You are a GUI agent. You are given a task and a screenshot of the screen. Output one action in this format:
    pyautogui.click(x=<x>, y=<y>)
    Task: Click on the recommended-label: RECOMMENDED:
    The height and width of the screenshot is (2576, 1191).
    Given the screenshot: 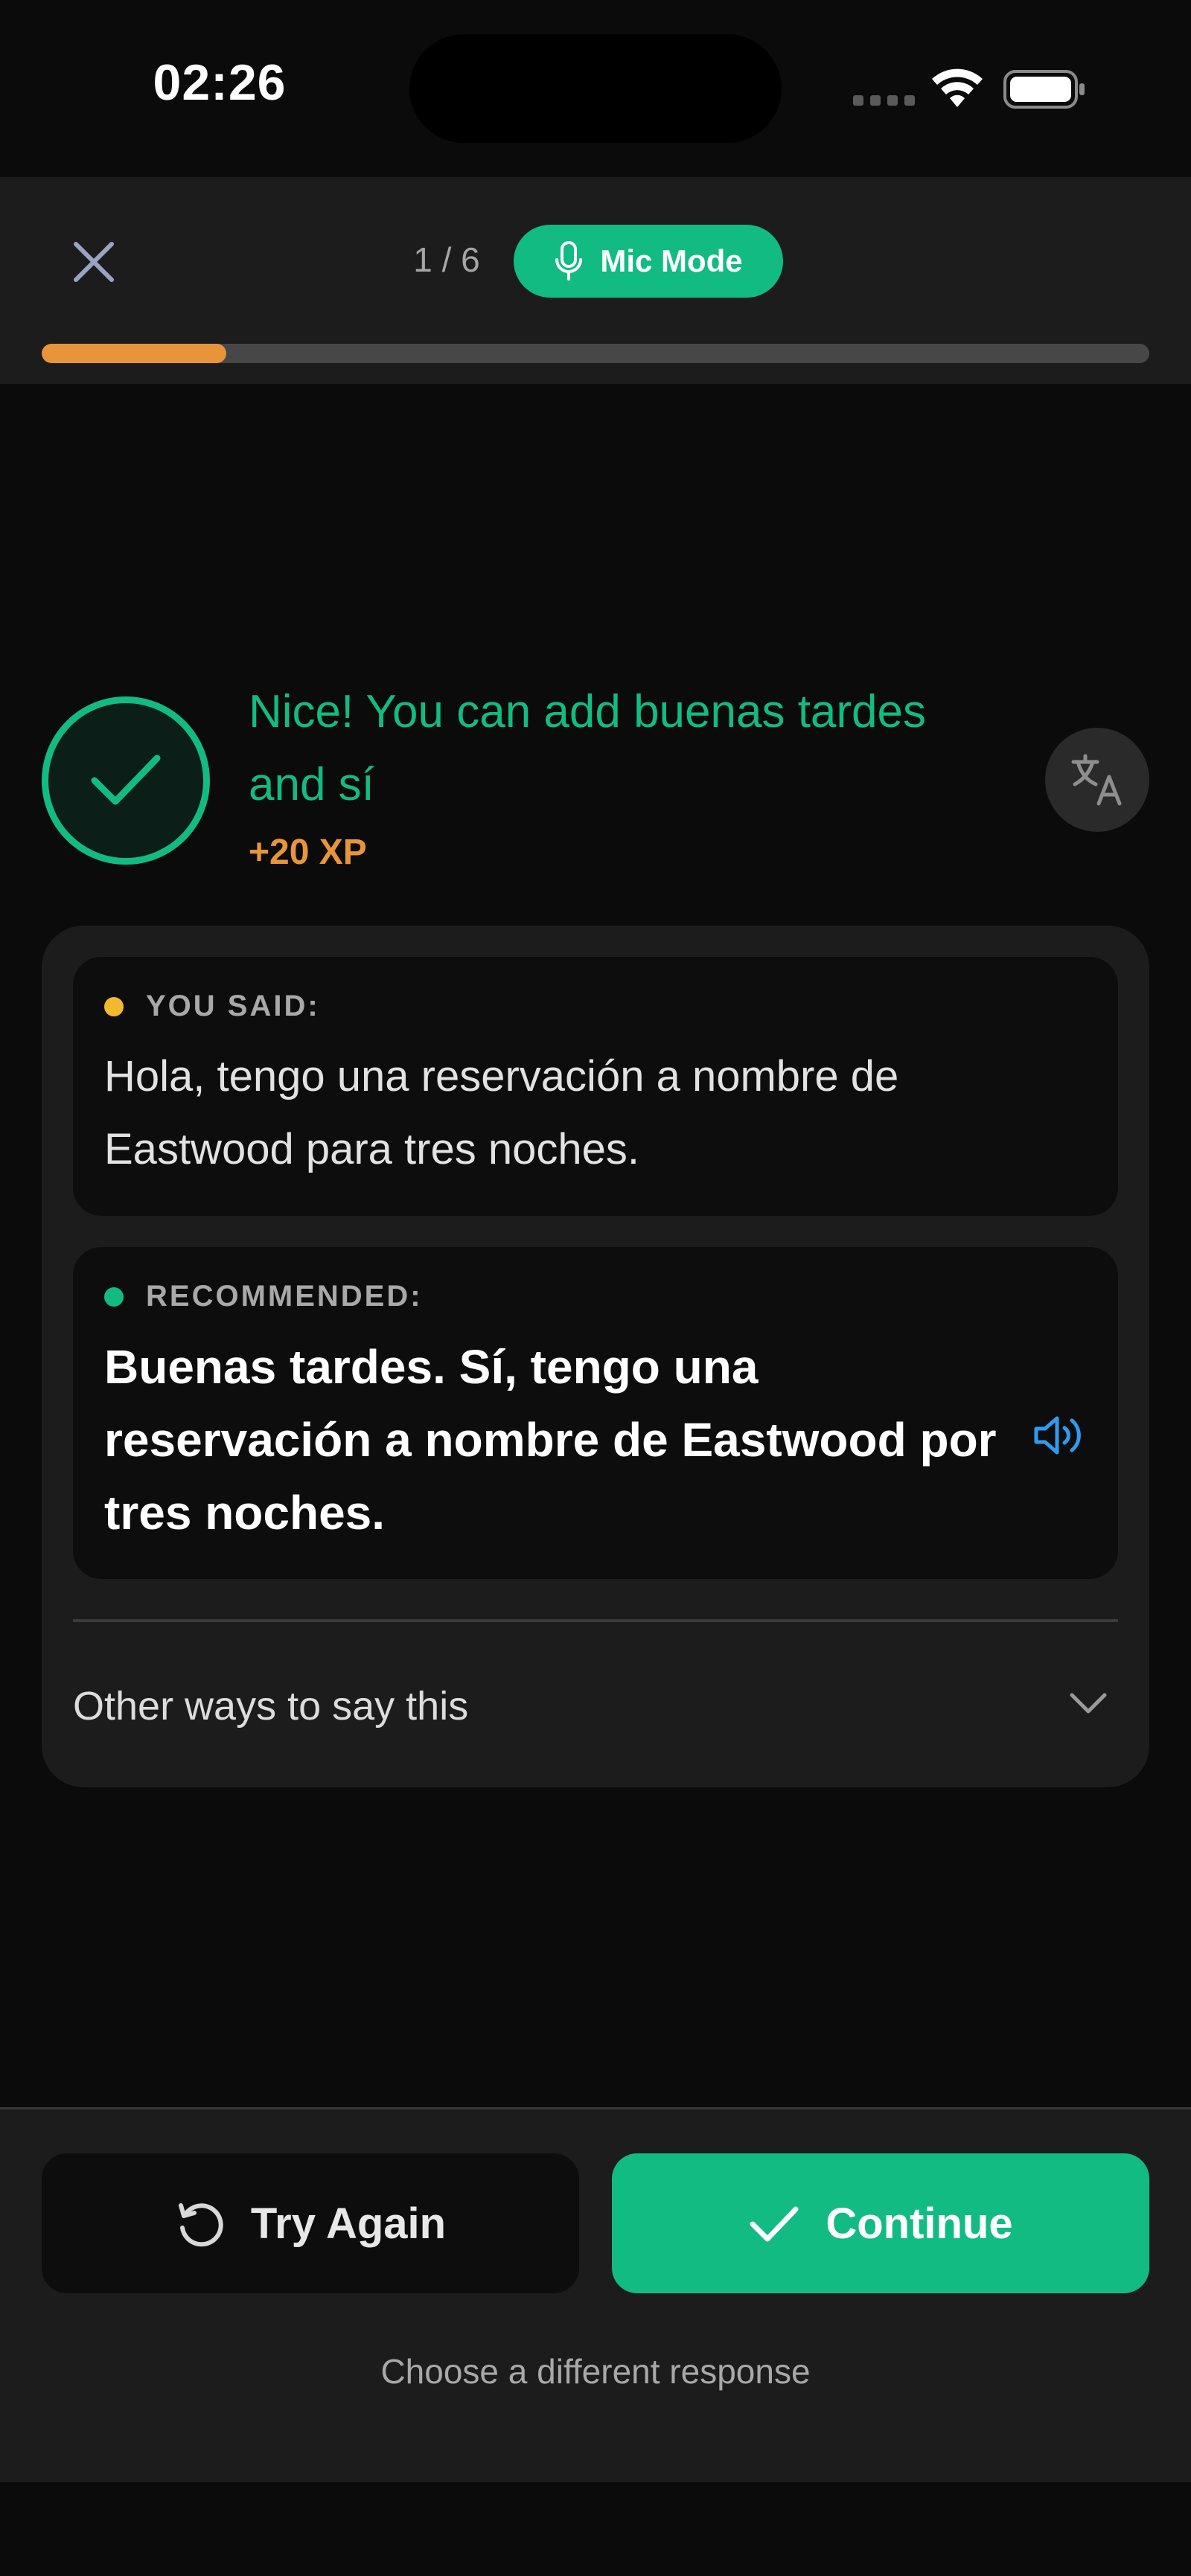 What is the action you would take?
    pyautogui.click(x=284, y=1296)
    